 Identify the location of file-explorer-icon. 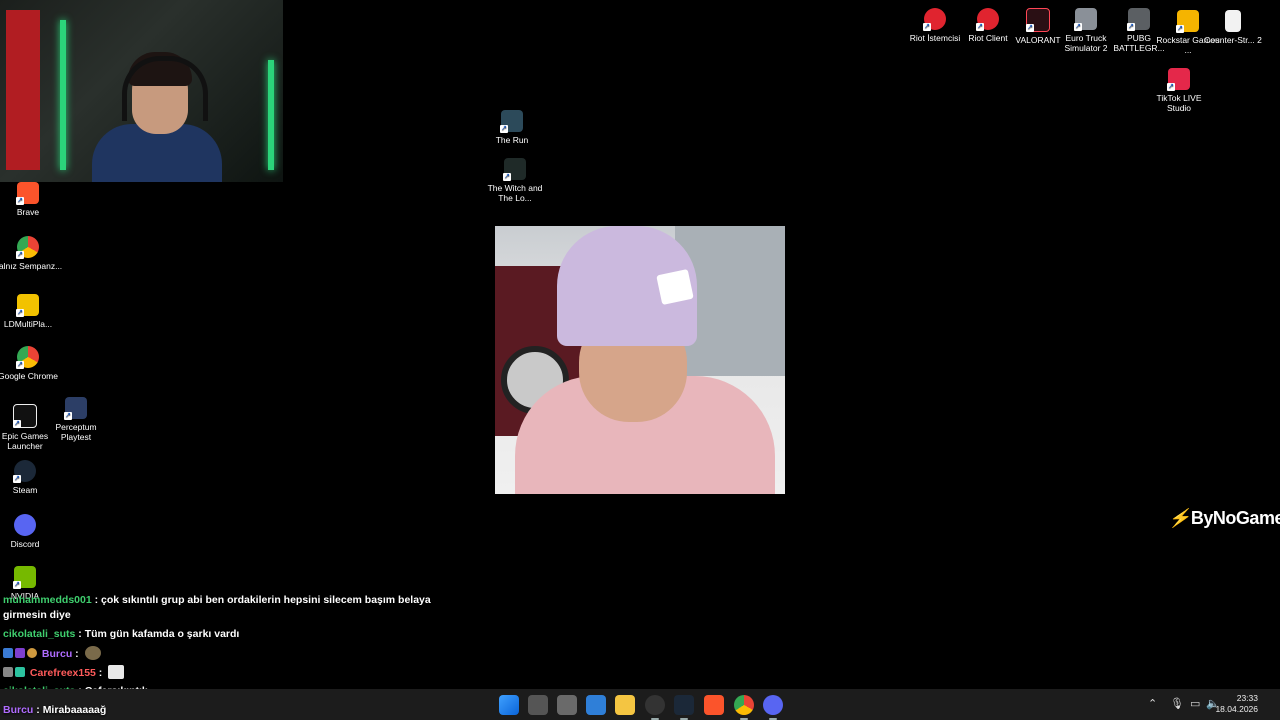
(625, 705).